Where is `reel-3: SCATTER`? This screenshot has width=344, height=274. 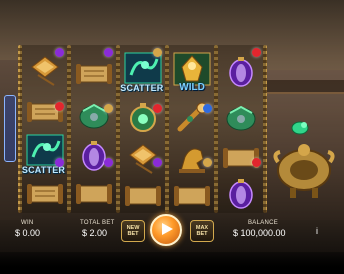
reel-3: SCATTER is located at coordinates (143, 129).